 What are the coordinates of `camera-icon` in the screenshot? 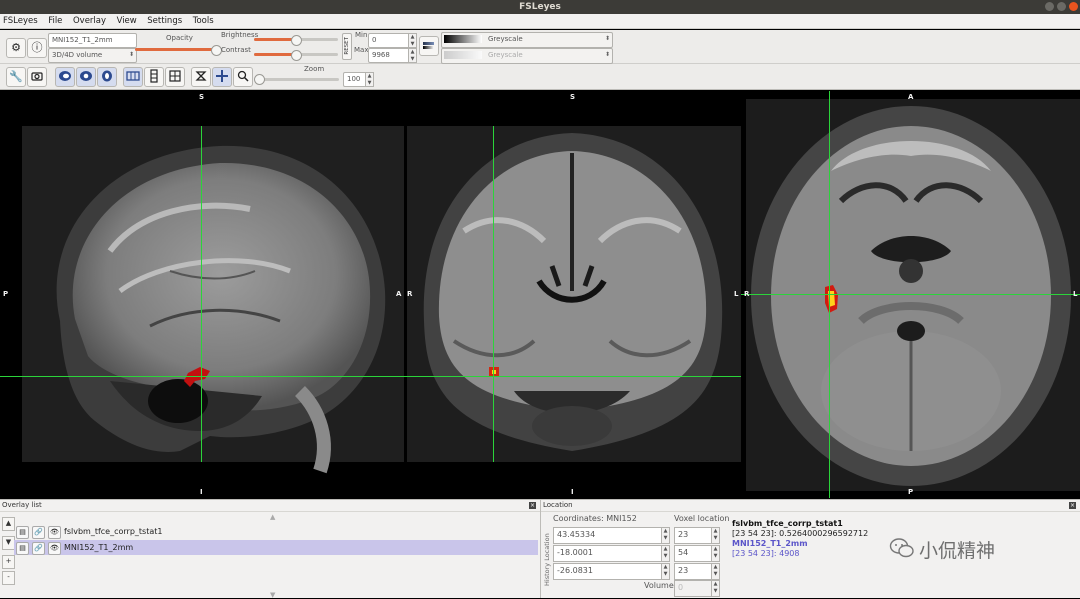 It's located at (37, 77).